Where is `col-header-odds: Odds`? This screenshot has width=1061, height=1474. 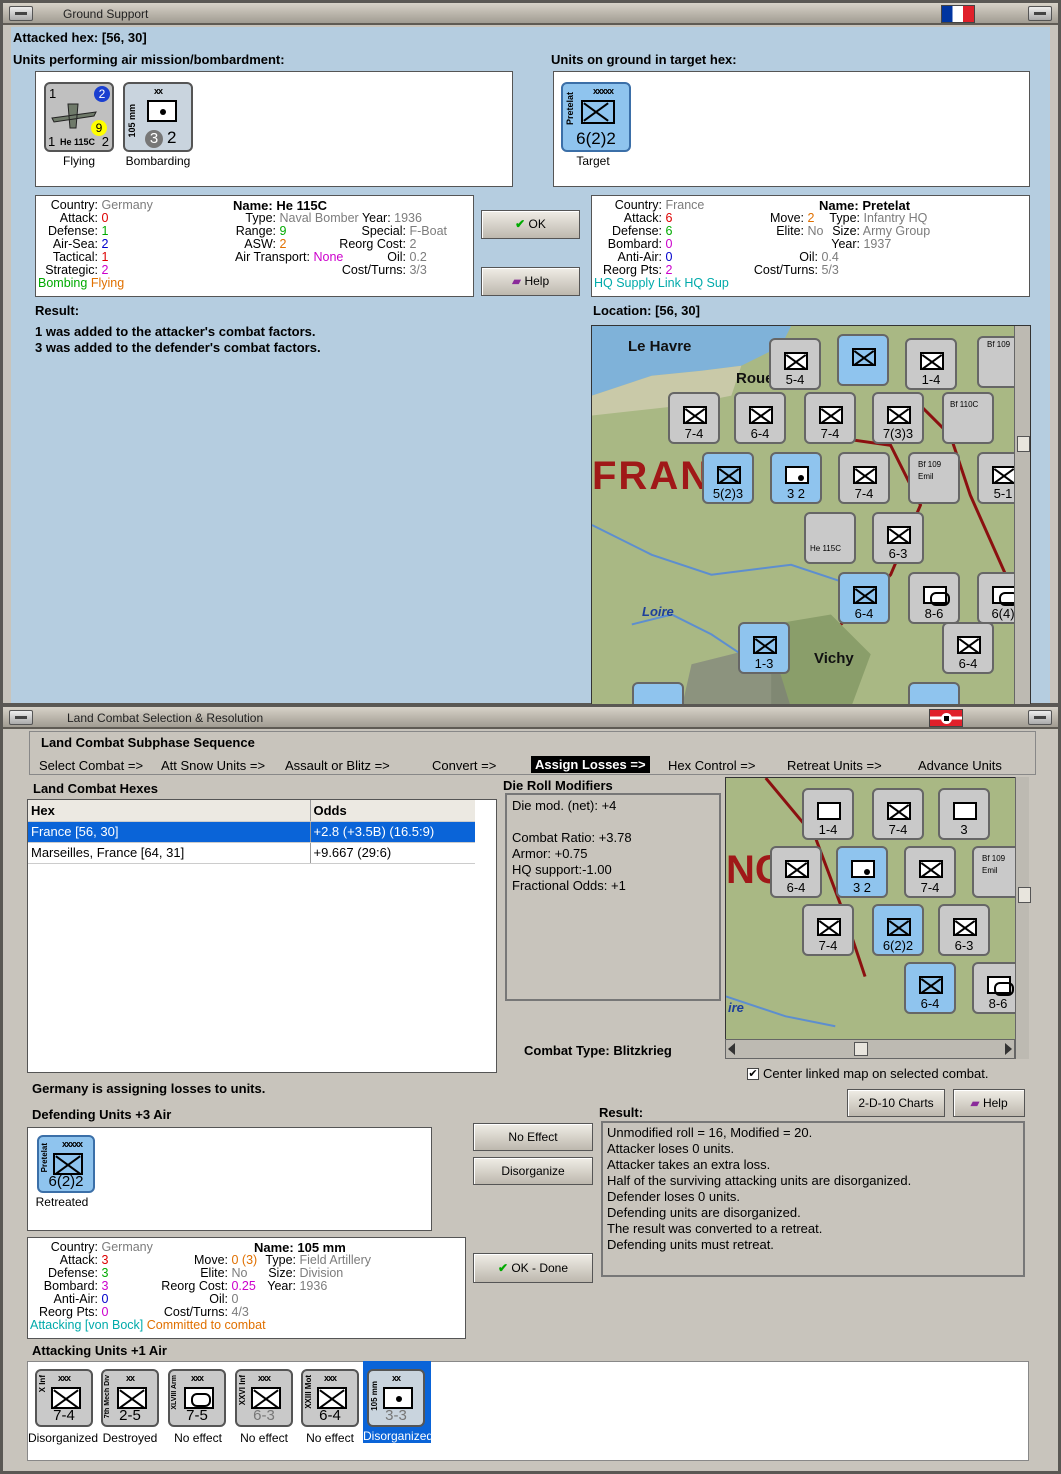
col-header-odds: Odds is located at coordinates (392, 811).